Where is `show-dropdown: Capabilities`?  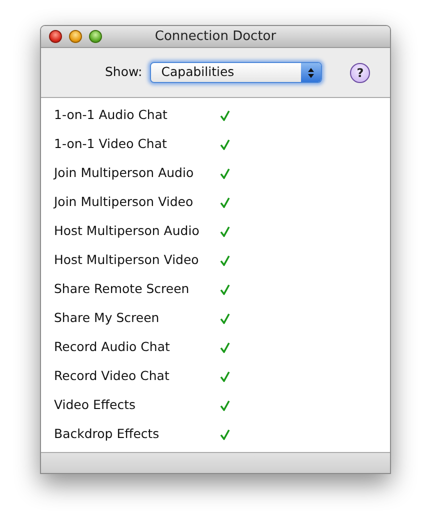 show-dropdown: Capabilities is located at coordinates (236, 72).